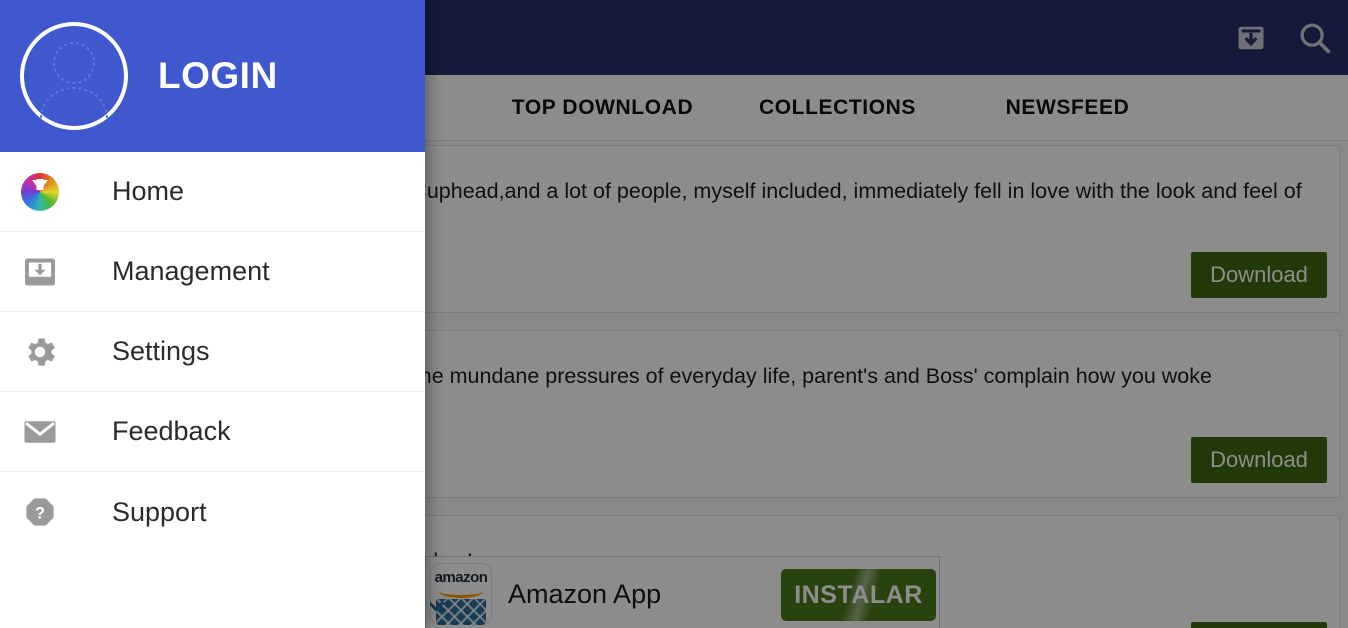 Image resolution: width=1348 pixels, height=628 pixels. I want to click on ad-install-button: INSTALAR, so click(858, 595).